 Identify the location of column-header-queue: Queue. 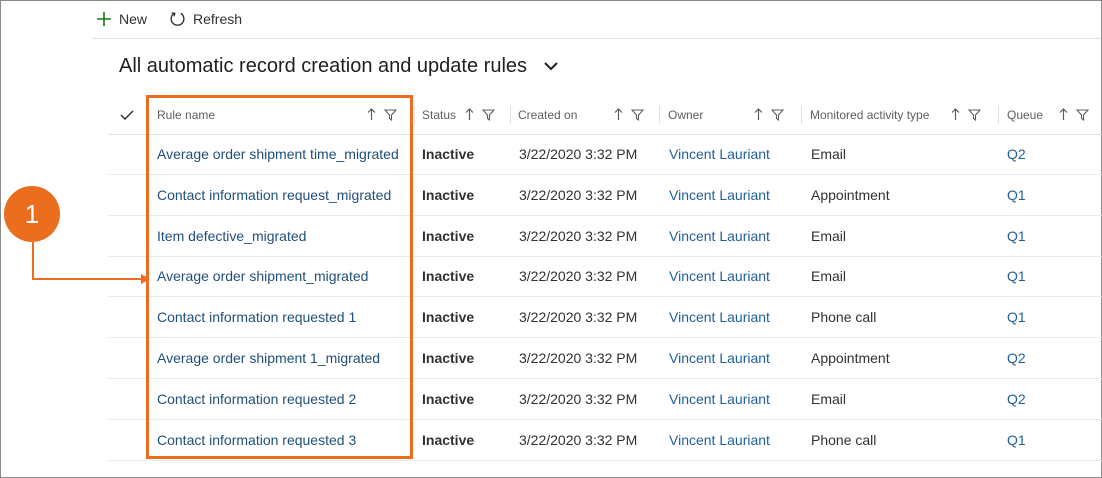
(1025, 115).